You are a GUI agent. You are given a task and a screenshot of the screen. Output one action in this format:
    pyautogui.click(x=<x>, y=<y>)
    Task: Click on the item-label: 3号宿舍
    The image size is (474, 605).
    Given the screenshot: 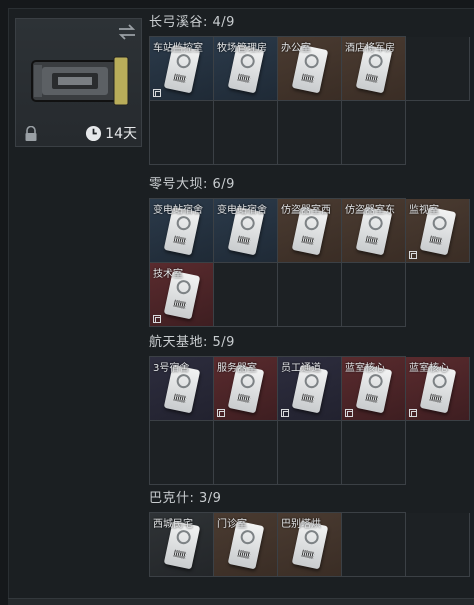 What is the action you would take?
    pyautogui.click(x=171, y=368)
    